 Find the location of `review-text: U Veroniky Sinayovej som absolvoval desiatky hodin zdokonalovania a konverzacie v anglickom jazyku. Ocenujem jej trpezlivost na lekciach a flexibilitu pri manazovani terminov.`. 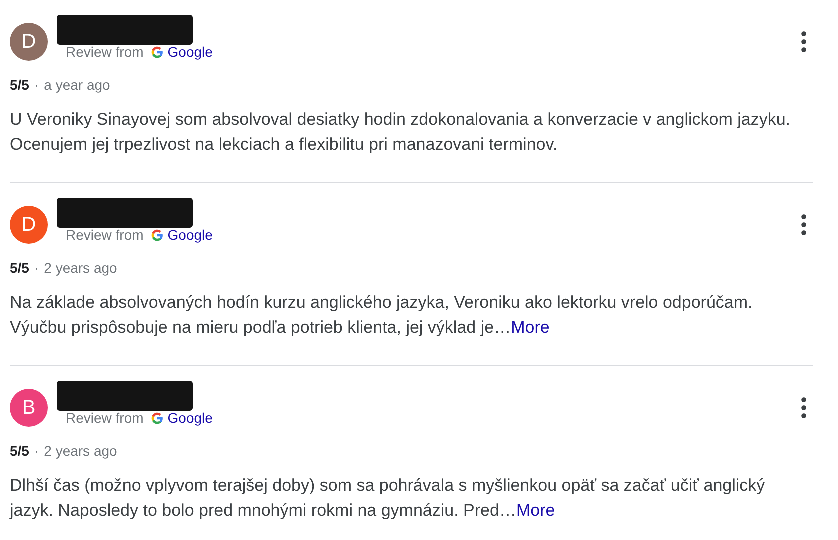

review-text: U Veroniky Sinayovej som absolvoval desiatky hodin zdokonalovania a konverzacie v anglickom jazyku. Ocenujem jej trpezlivost na lekciach a flexibilitu pri manazovani terminov. is located at coordinates (401, 132).